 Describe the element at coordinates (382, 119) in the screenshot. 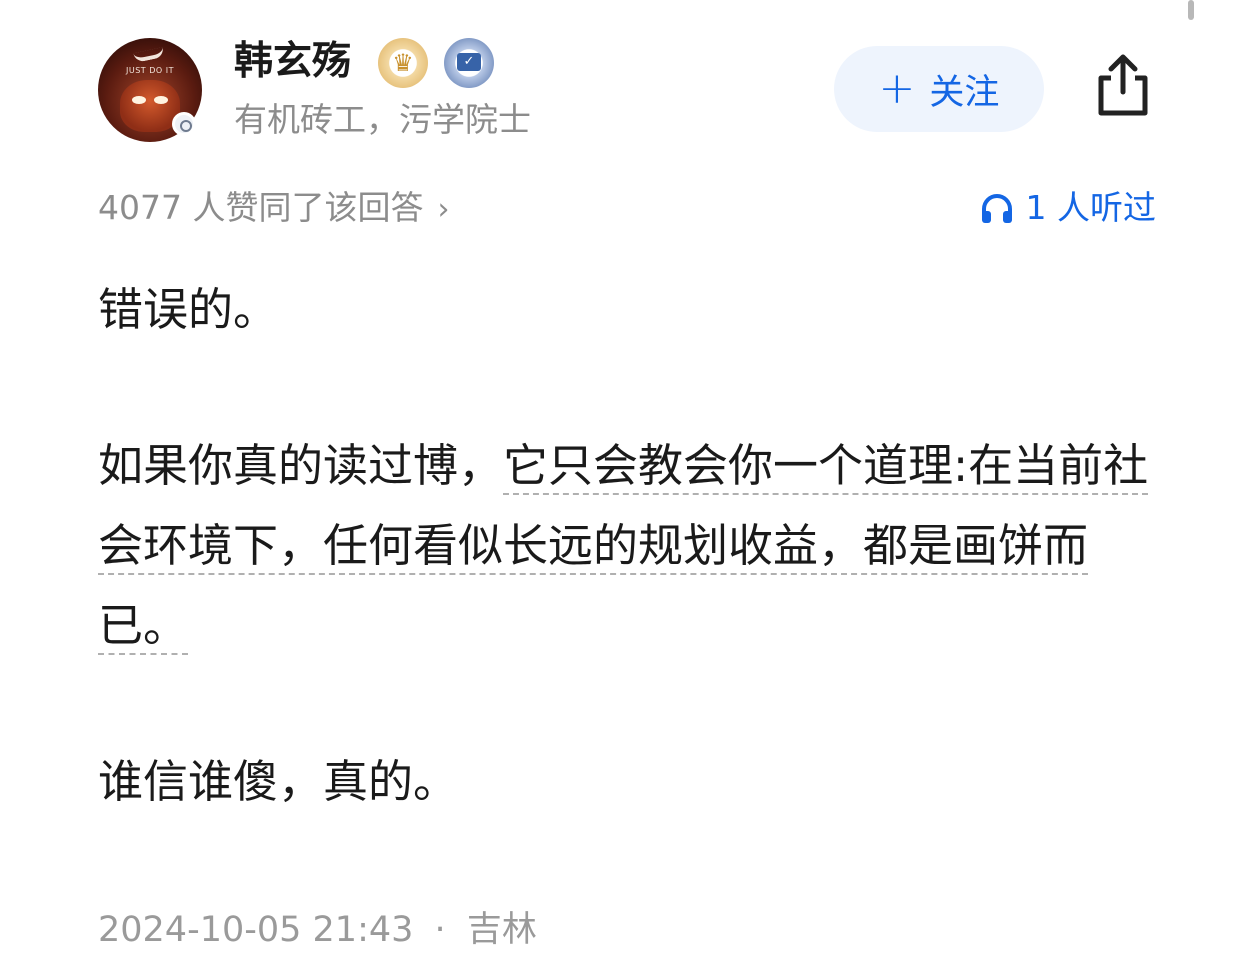

I see `author-bio: 有机砖工，污学院士` at that location.